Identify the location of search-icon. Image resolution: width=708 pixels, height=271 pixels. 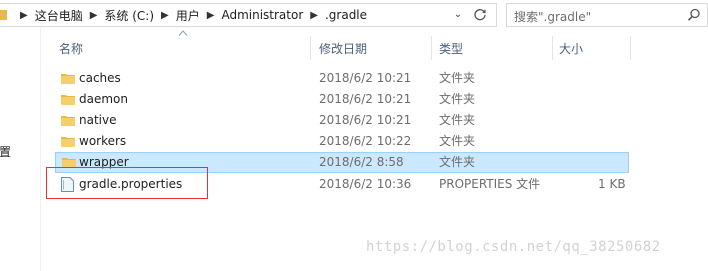
(694, 15).